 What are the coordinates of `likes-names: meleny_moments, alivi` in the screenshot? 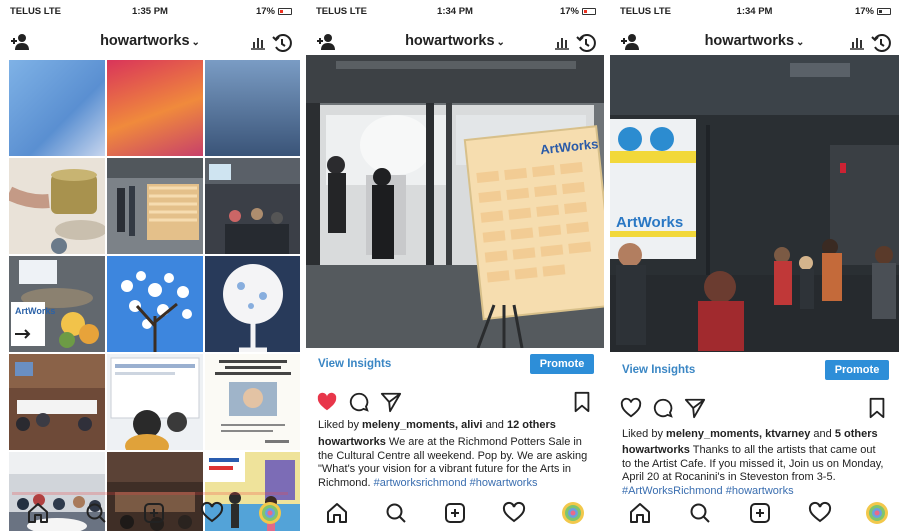 It's located at (422, 425).